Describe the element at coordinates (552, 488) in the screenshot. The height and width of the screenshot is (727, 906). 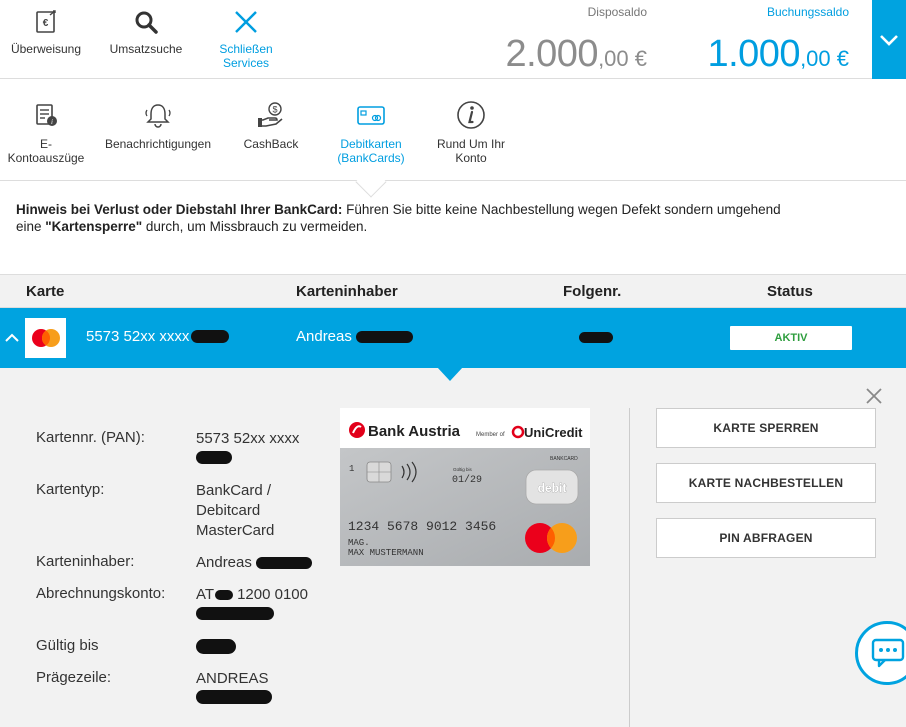
I see `card-debit-label: debit` at that location.